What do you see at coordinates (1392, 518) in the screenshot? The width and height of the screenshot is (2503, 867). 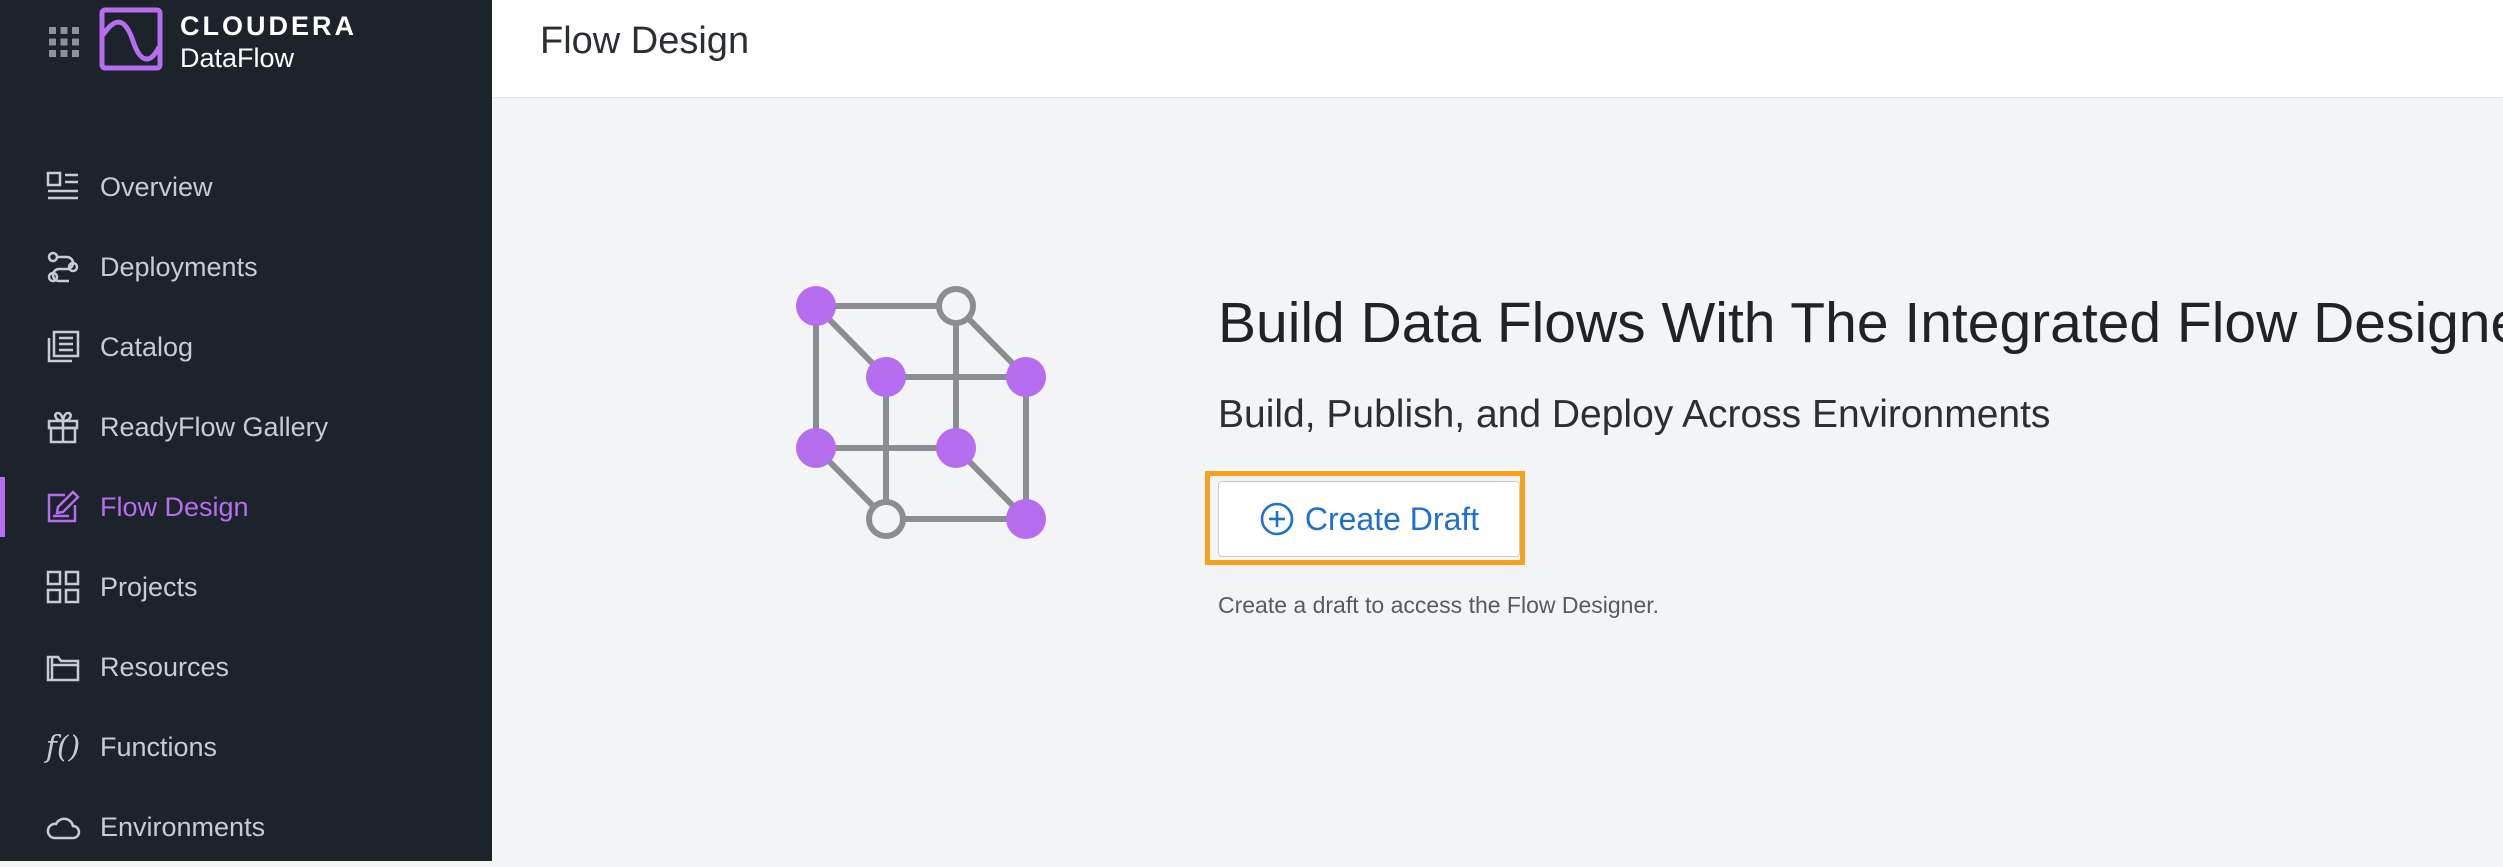 I see `create-draft-label: Create Draft` at bounding box center [1392, 518].